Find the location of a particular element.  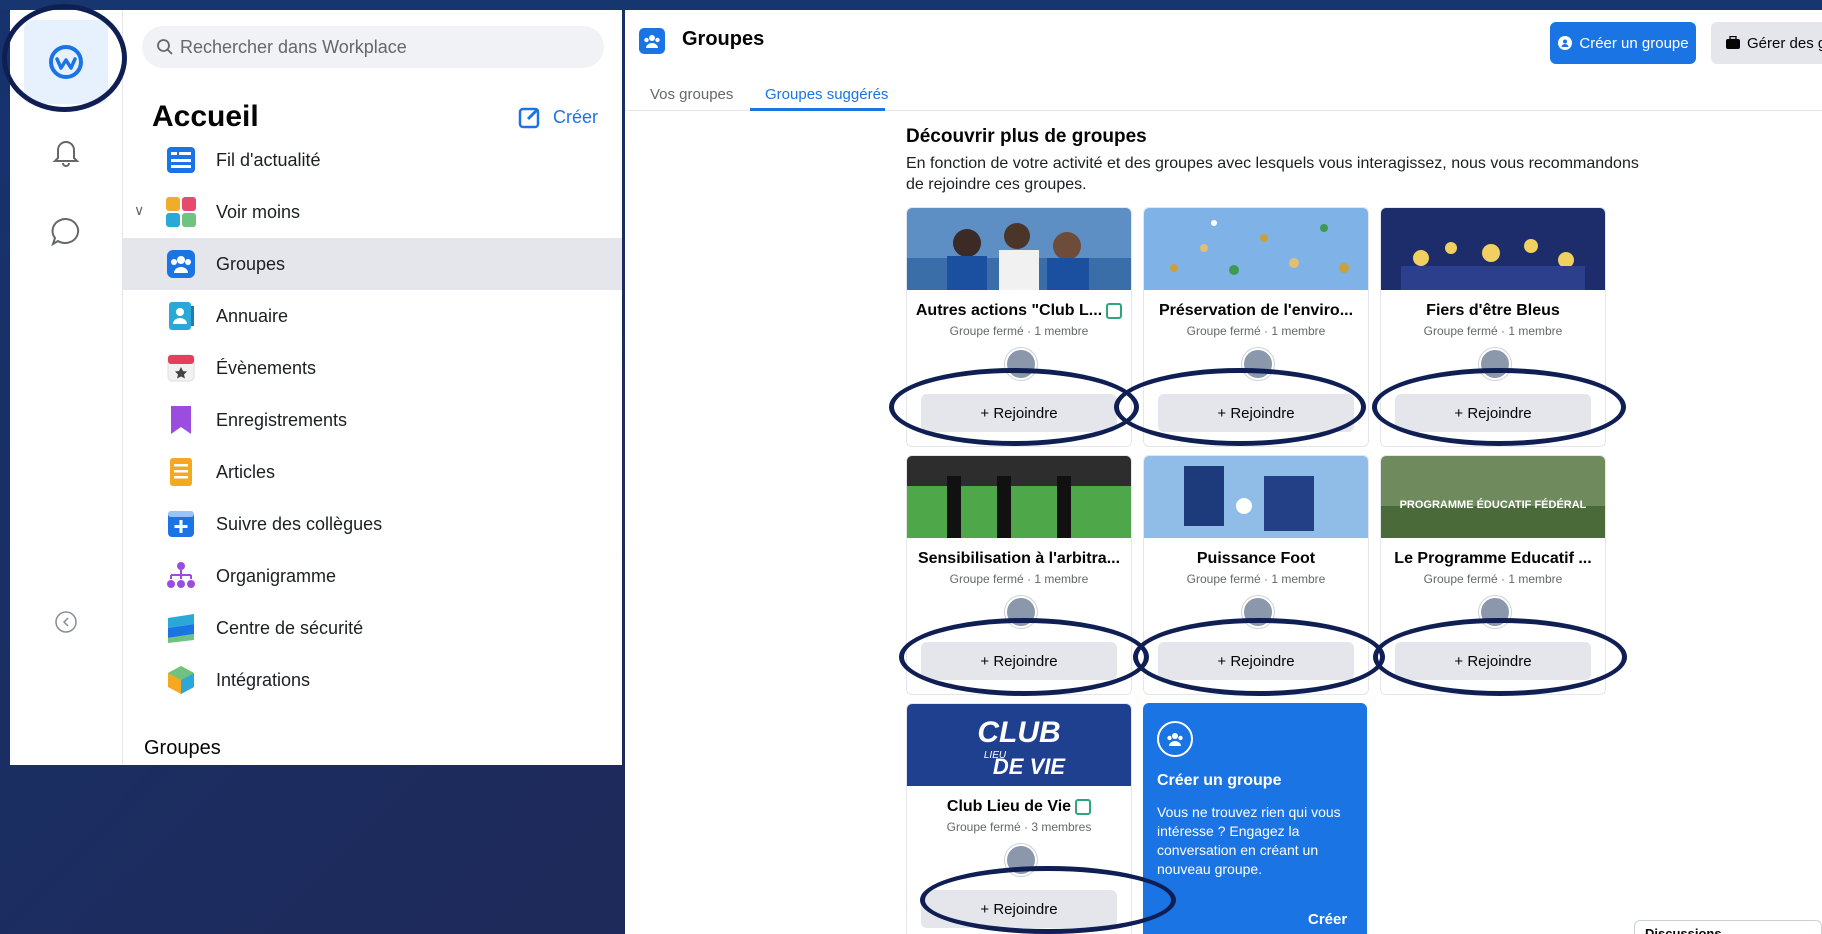

chat-button is located at coordinates (66, 232).